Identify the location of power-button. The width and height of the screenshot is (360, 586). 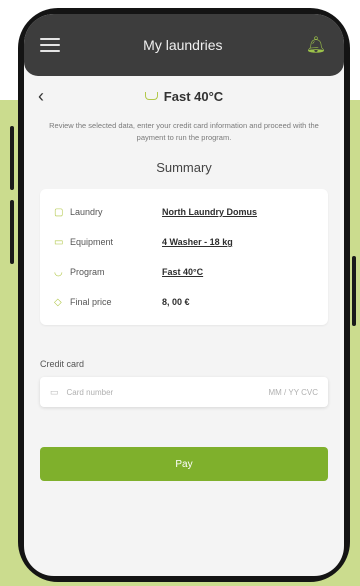
(354, 291).